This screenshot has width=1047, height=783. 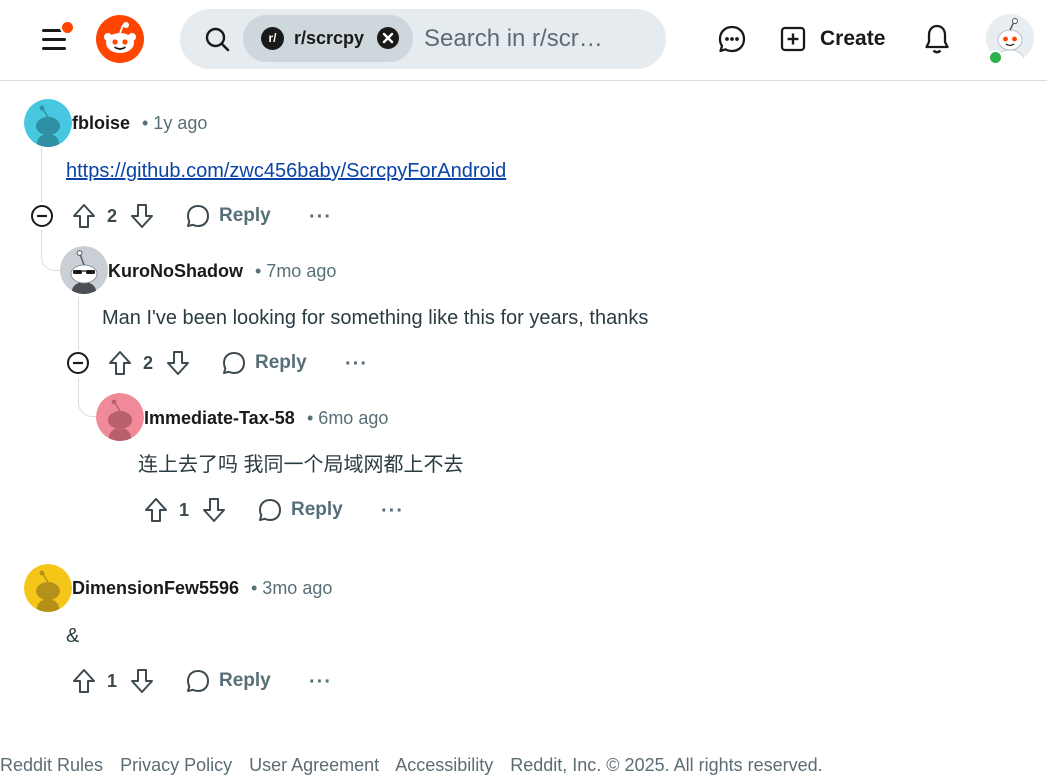 I want to click on close-icon, so click(x=388, y=38).